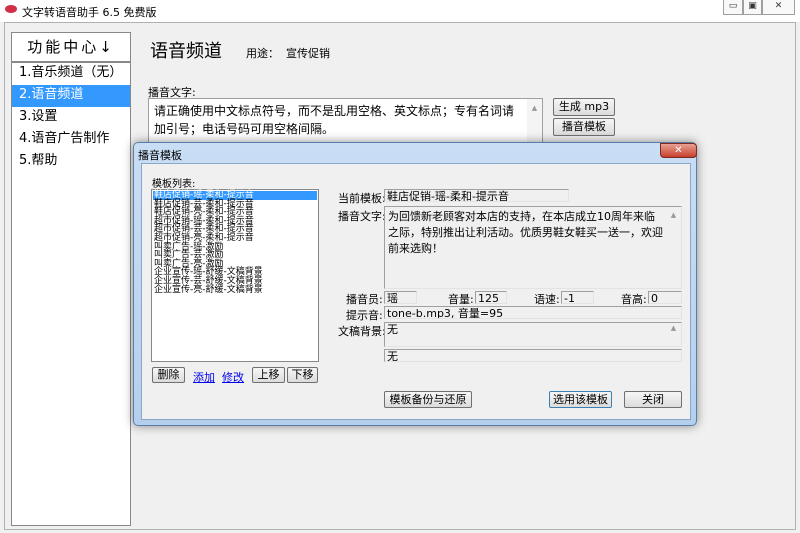 The image size is (800, 533). I want to click on move-down-button: 下移, so click(302, 375).